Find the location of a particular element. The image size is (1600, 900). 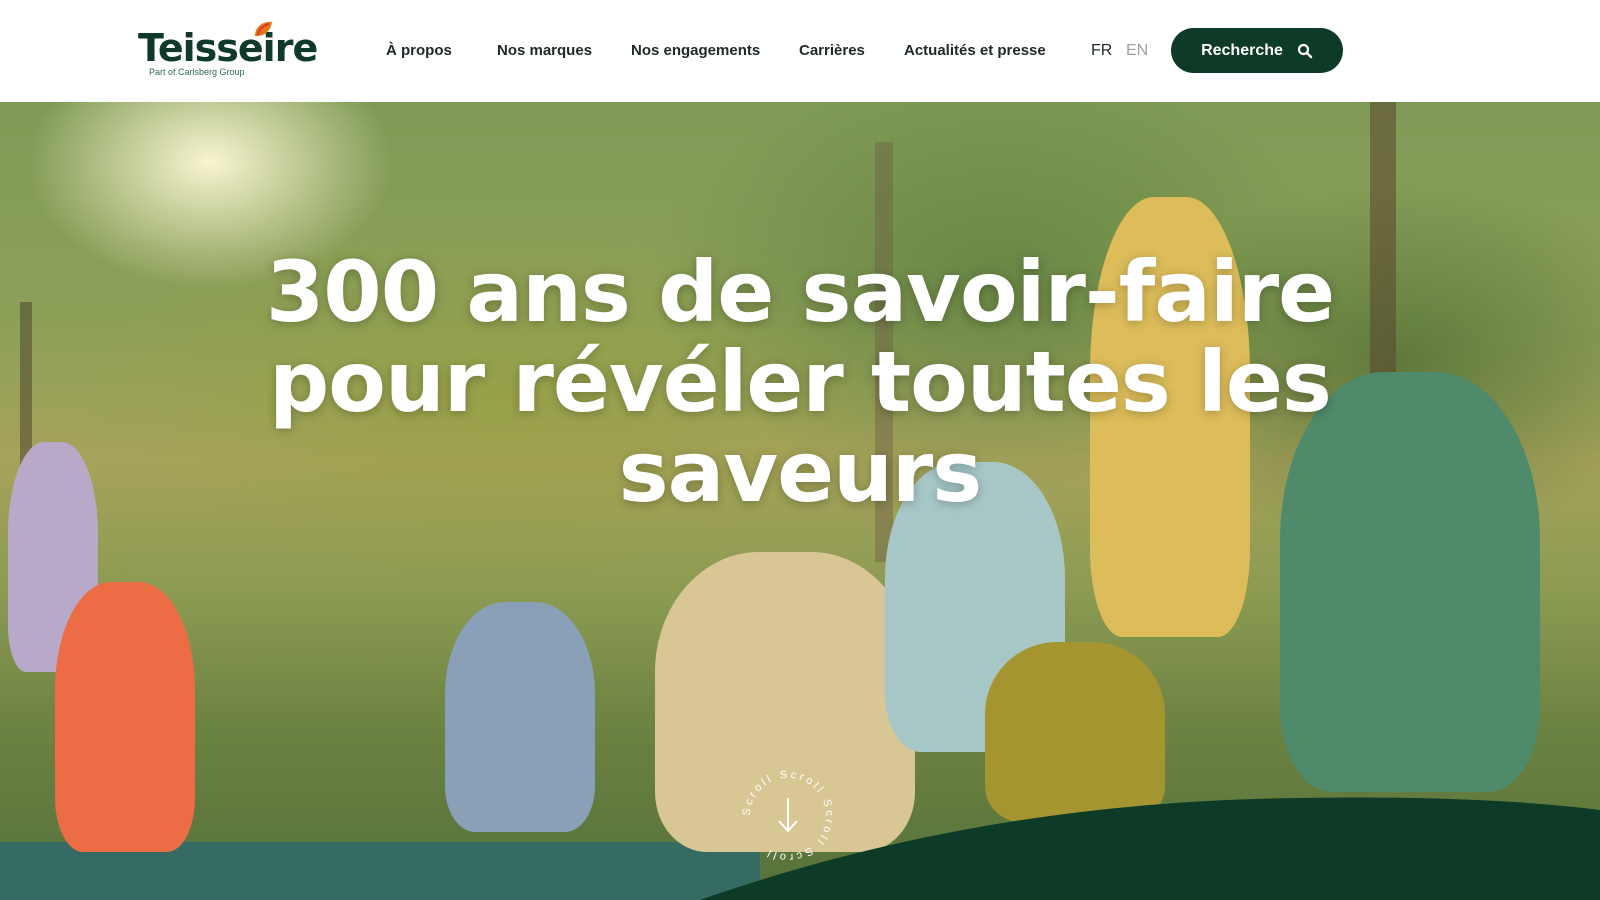

search-icon is located at coordinates (1305, 50).